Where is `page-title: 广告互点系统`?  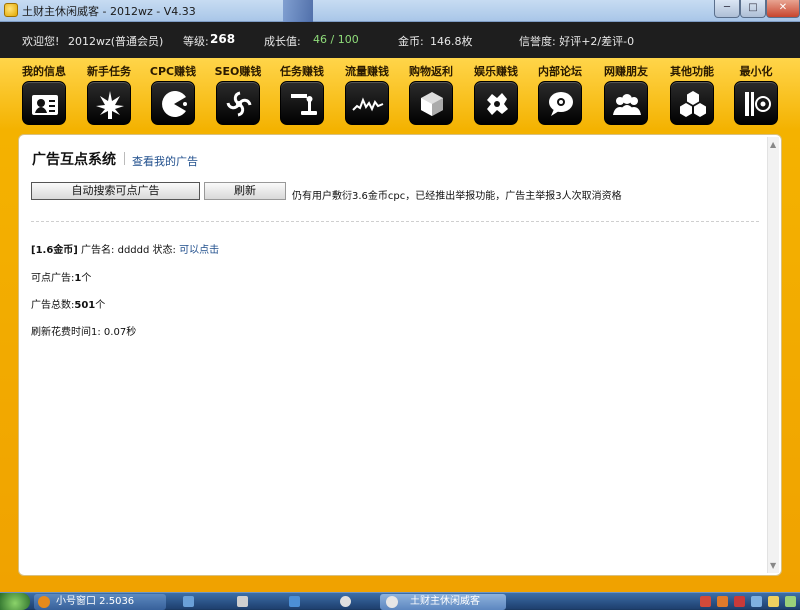
page-title: 广告互点系统 is located at coordinates (74, 160).